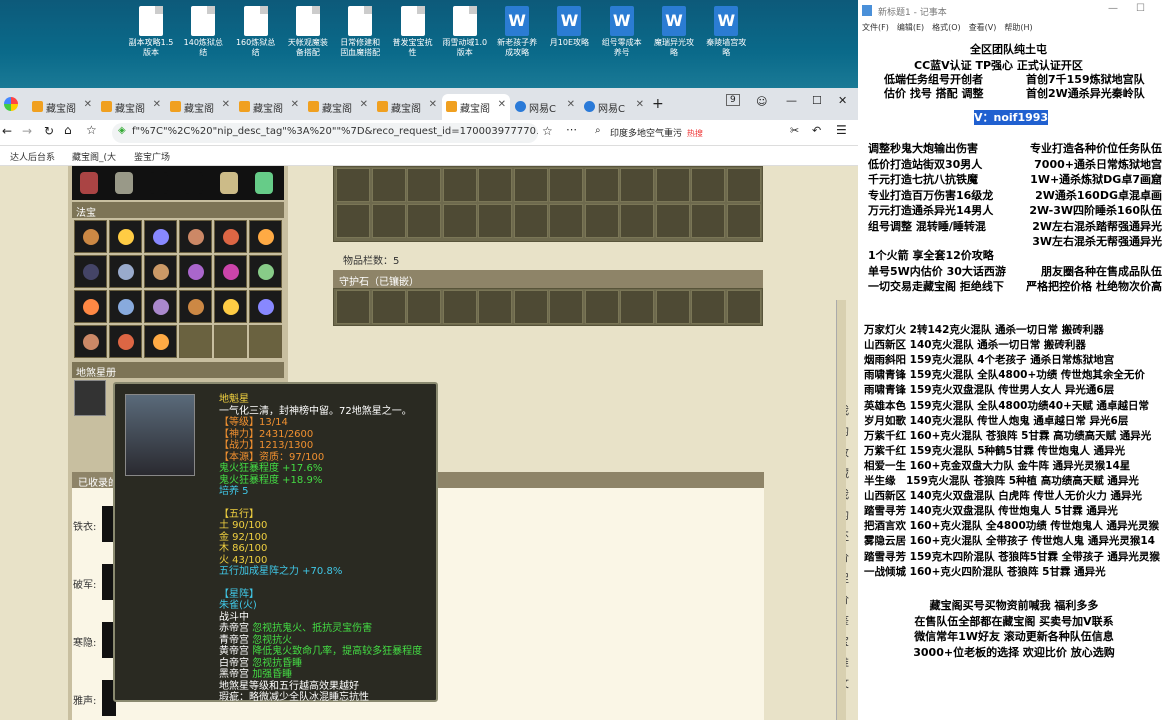 The image size is (1170, 720). What do you see at coordinates (817, 100) in the screenshot?
I see `maximize-icon: ☐` at bounding box center [817, 100].